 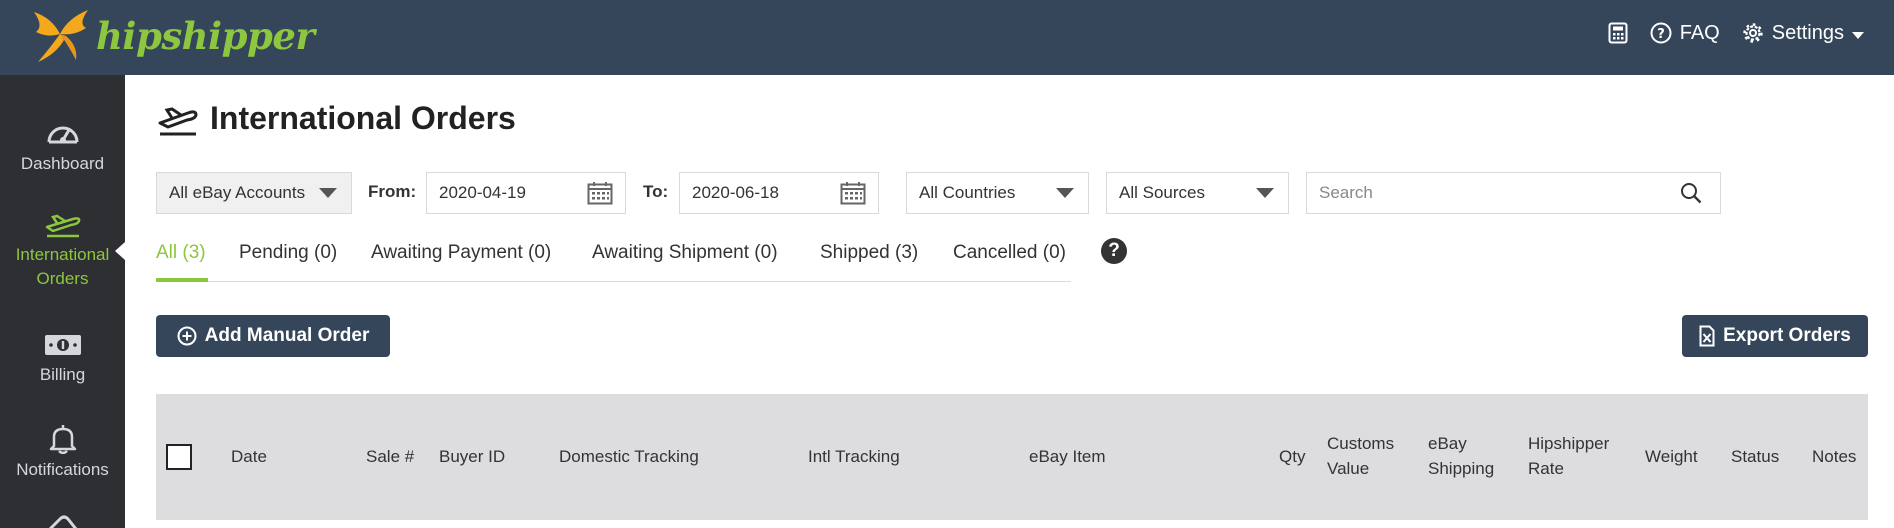 What do you see at coordinates (63, 521) in the screenshot?
I see `sidebar-more-icon` at bounding box center [63, 521].